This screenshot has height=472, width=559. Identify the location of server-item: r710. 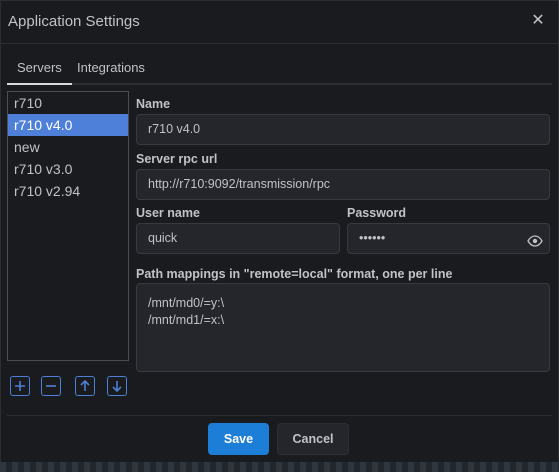
(68, 103).